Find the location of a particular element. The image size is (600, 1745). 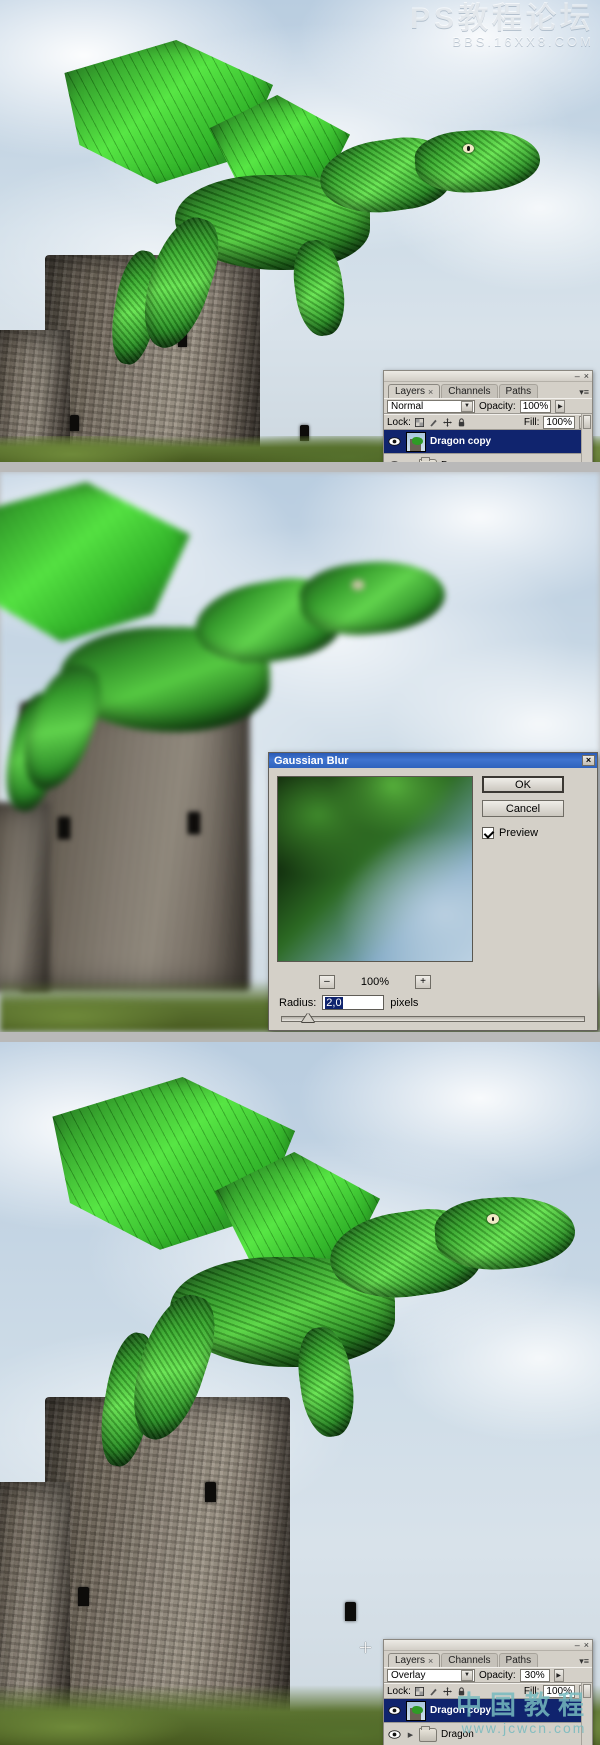

blend-mode-row: Overlay ▼ Opacity: 30% ▶ is located at coordinates (488, 1675).